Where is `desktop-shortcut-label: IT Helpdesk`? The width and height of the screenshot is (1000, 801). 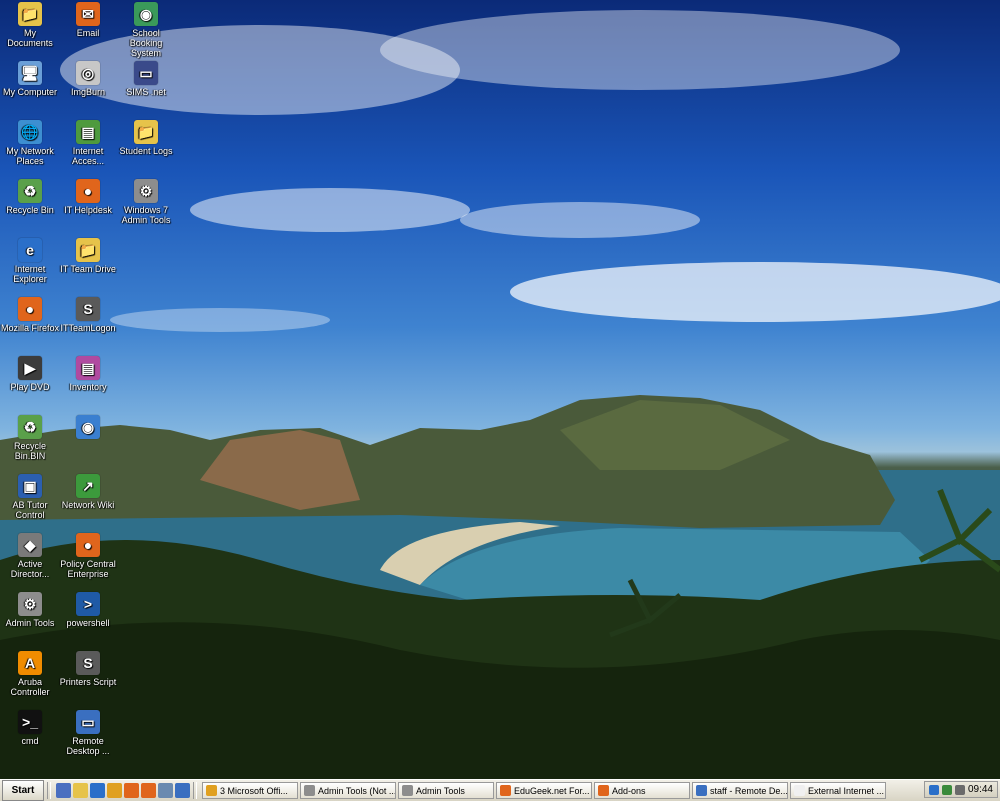 desktop-shortcut-label: IT Helpdesk is located at coordinates (88, 210).